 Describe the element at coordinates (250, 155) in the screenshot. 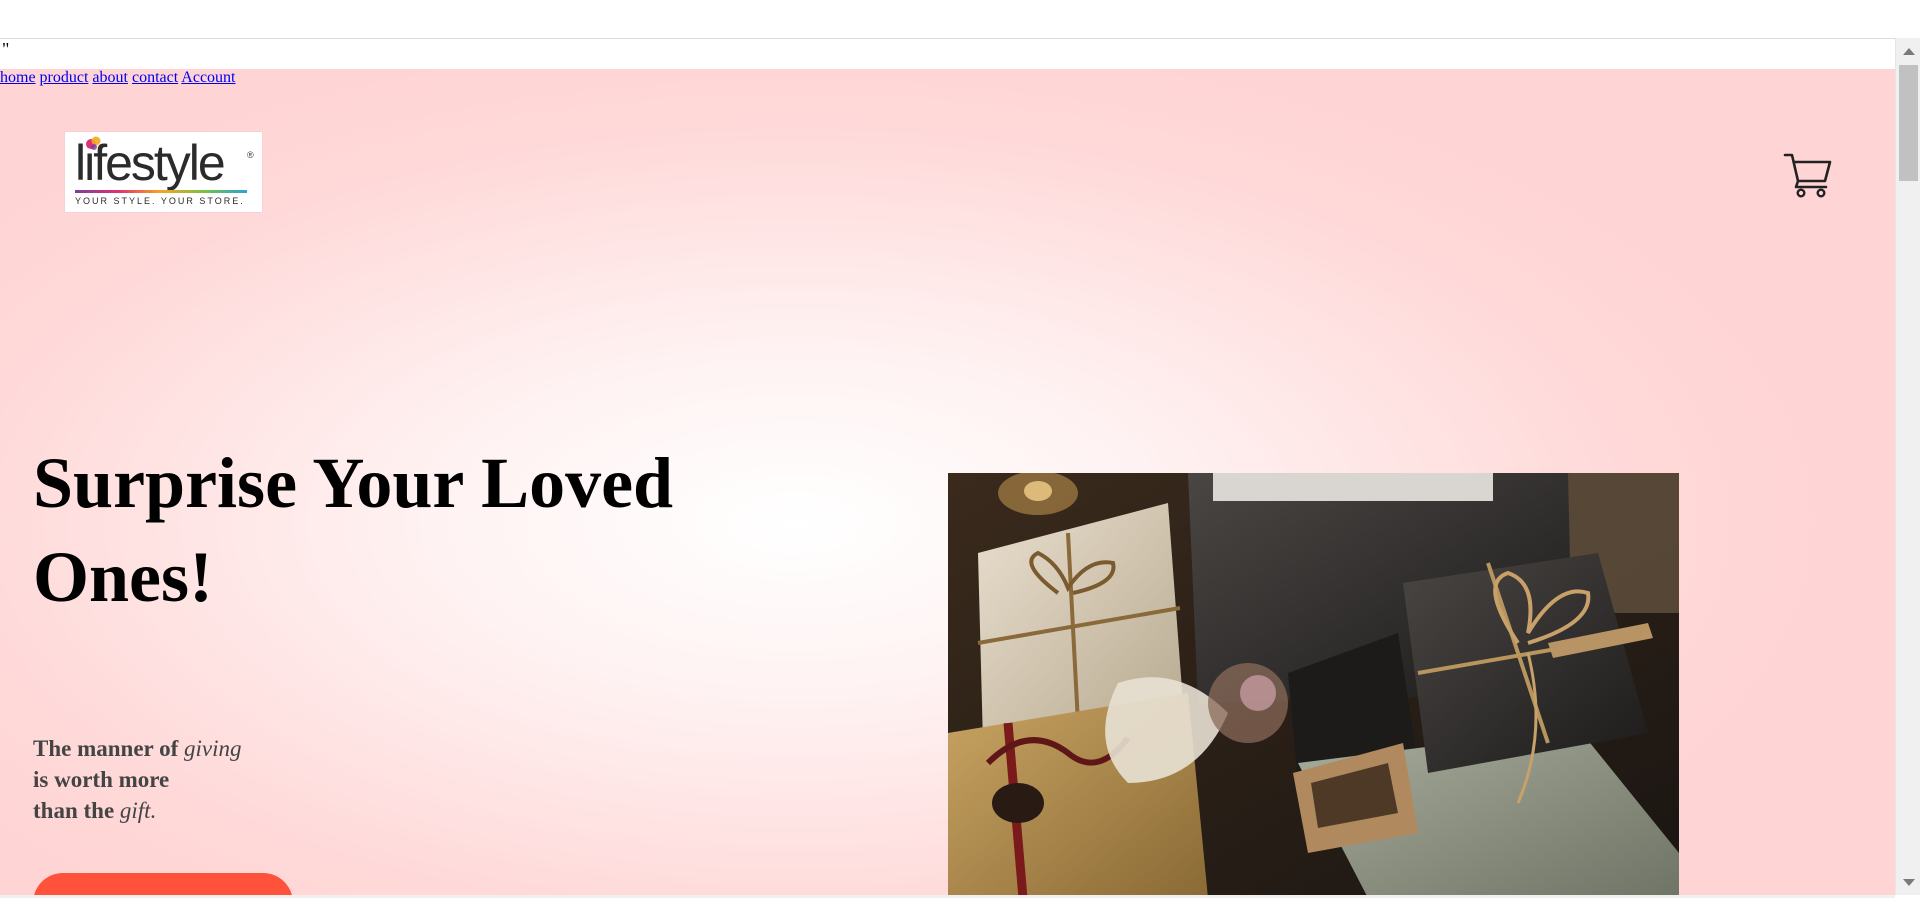

I see `registered-mark-icon: ®` at that location.